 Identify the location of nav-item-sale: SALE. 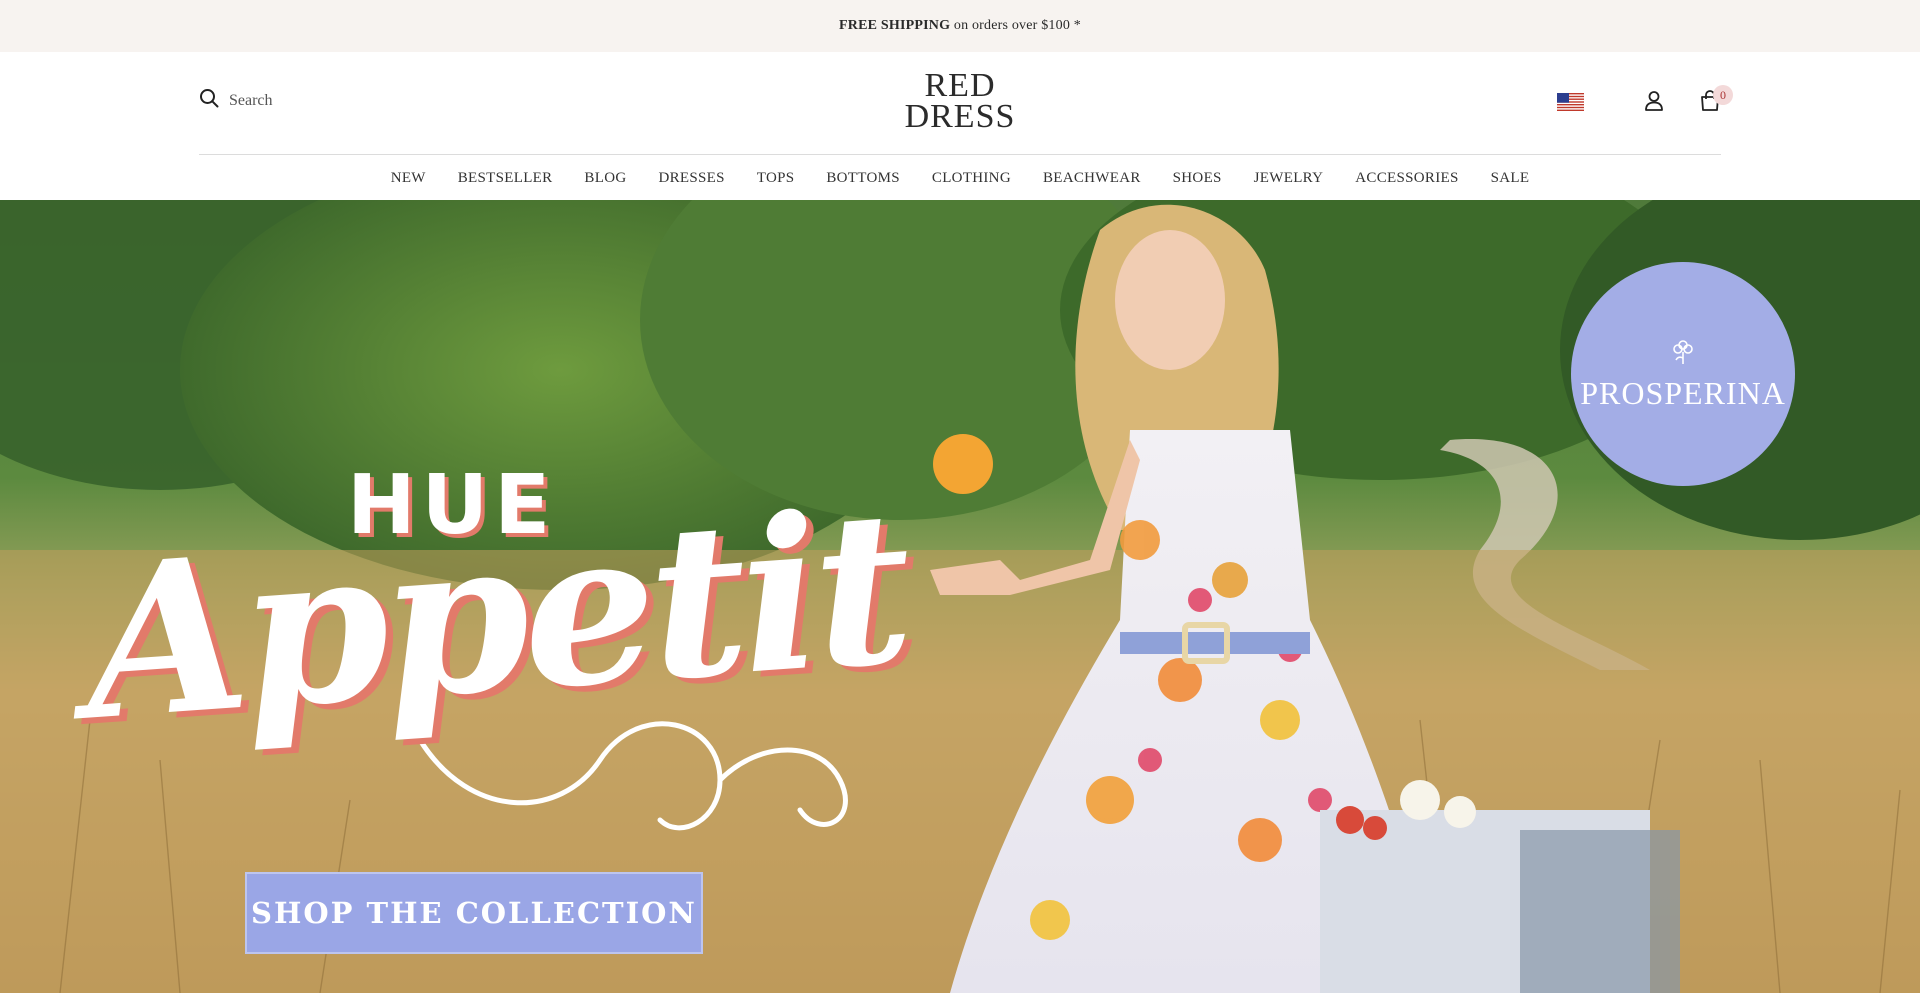
(1510, 178).